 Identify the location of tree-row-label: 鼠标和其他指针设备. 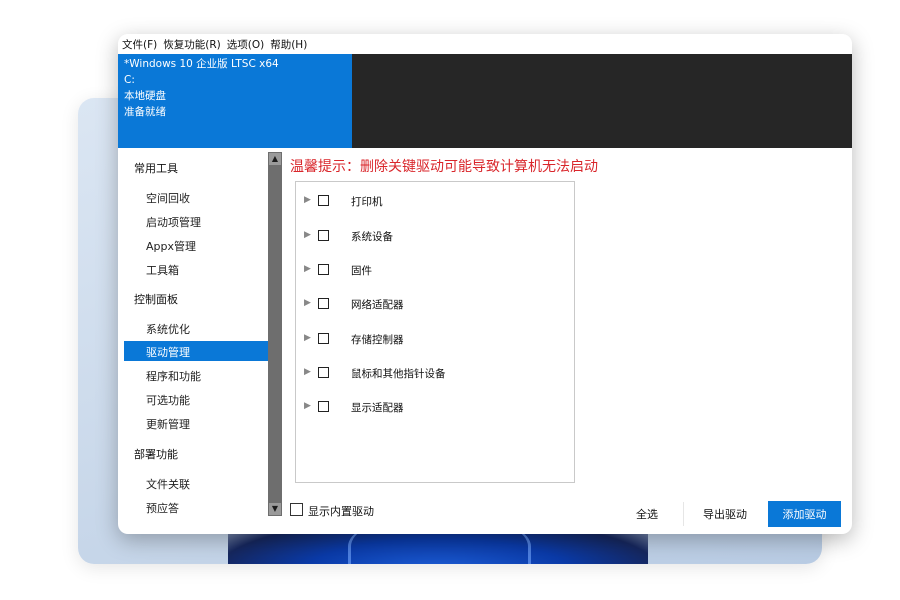
(398, 374).